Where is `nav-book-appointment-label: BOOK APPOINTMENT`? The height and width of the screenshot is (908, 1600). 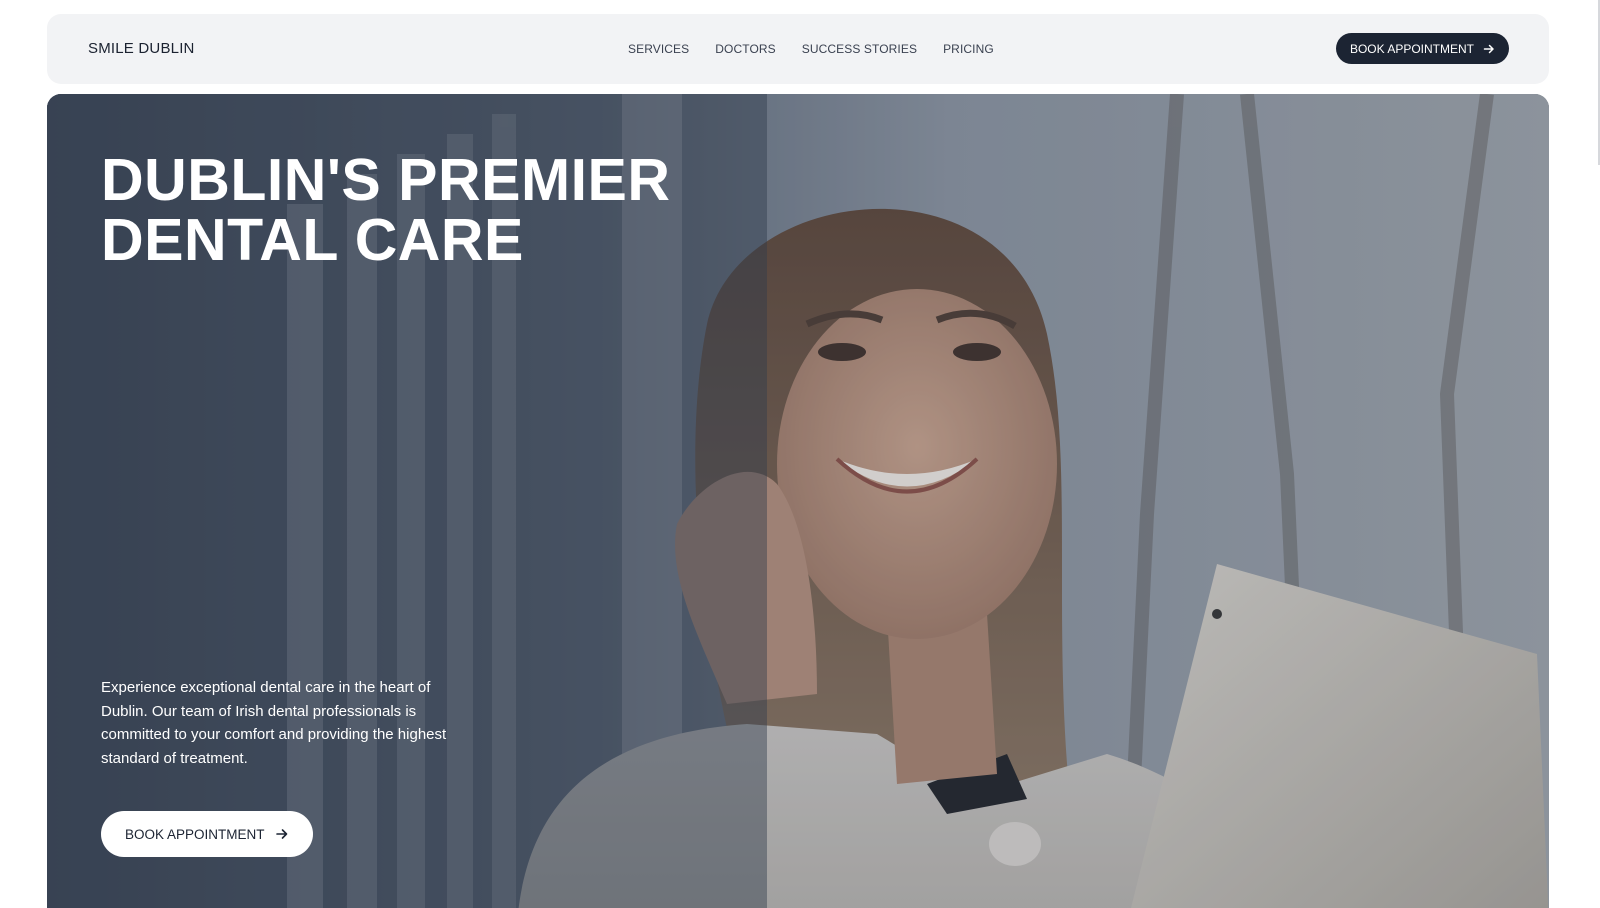 nav-book-appointment-label: BOOK APPOINTMENT is located at coordinates (1411, 48).